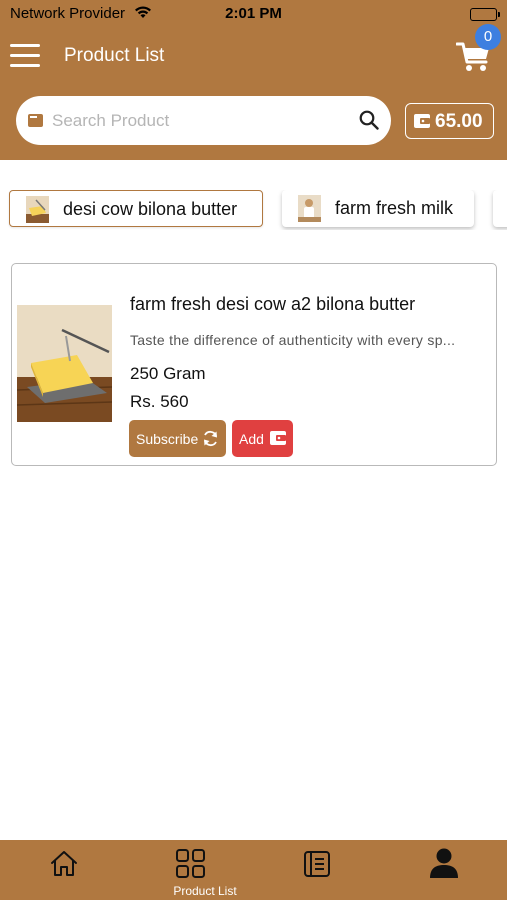 Image resolution: width=507 pixels, height=900 pixels. What do you see at coordinates (394, 208) in the screenshot?
I see `category-chip-label: farm fresh milk` at bounding box center [394, 208].